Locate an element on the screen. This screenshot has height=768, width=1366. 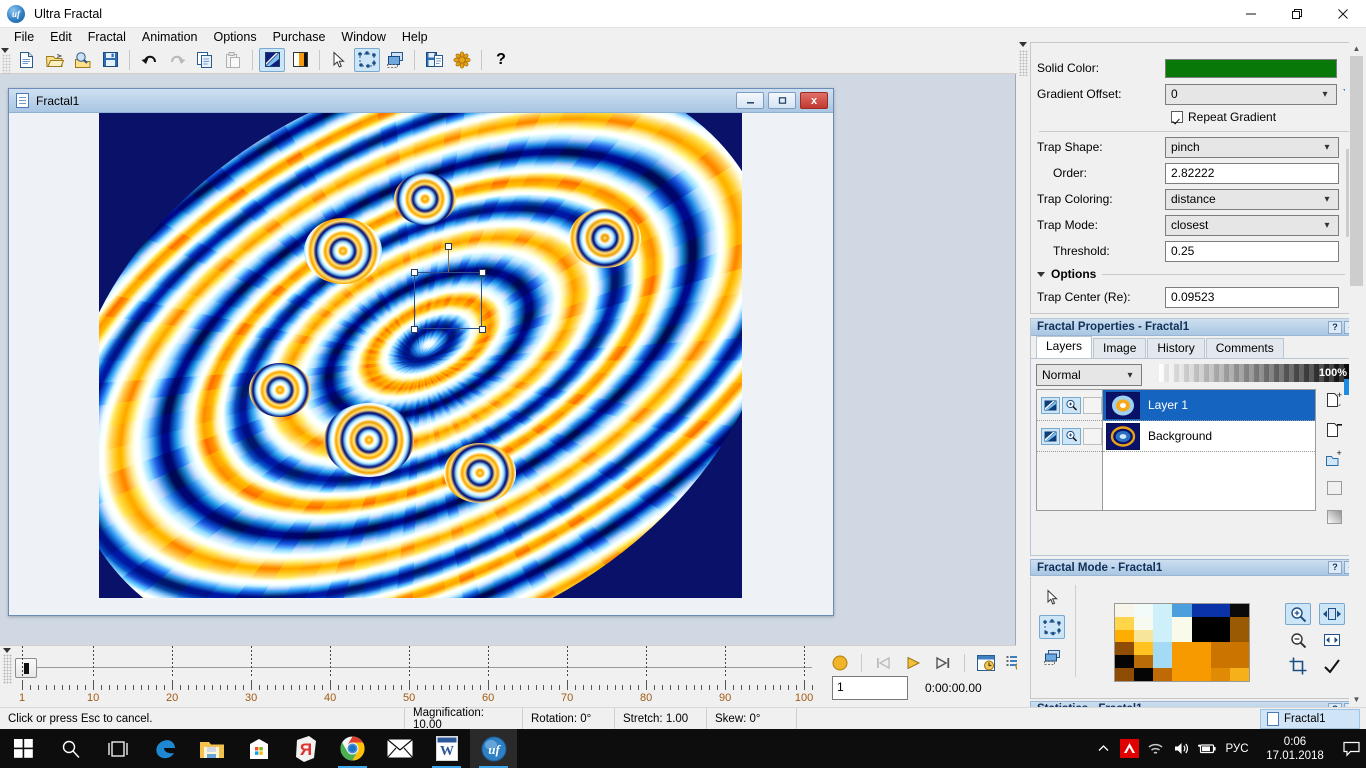
toolbar-grip is located at coordinates (6, 64).